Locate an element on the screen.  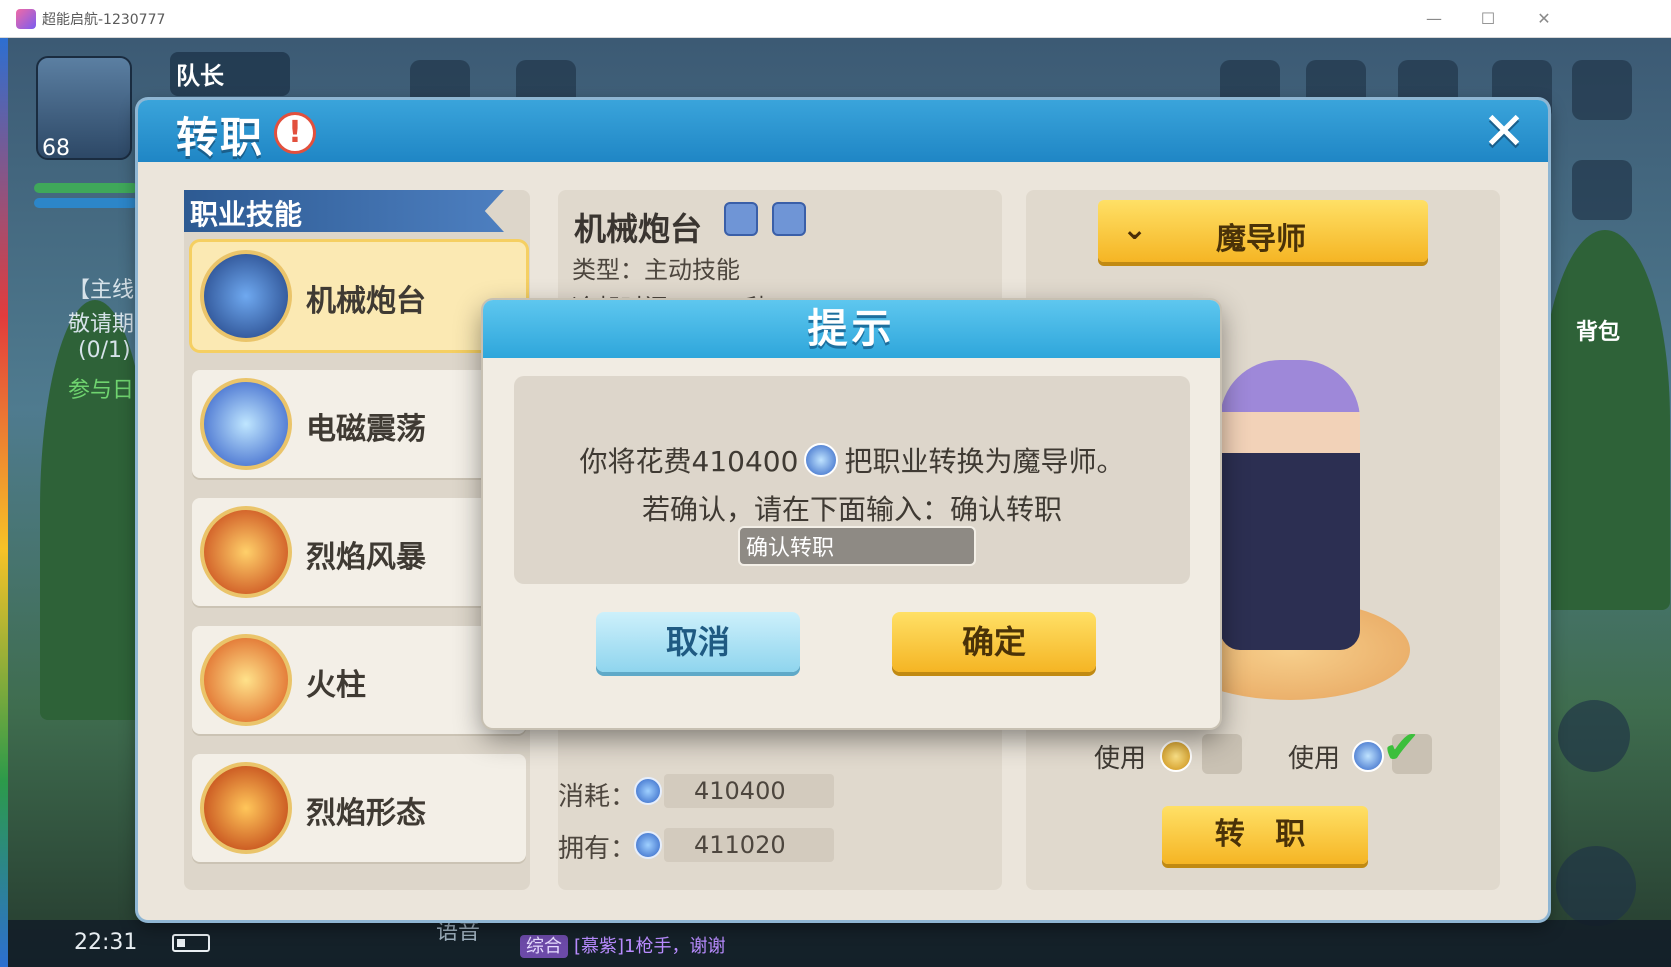
skill-item: 机械炮台 is located at coordinates (359, 296).